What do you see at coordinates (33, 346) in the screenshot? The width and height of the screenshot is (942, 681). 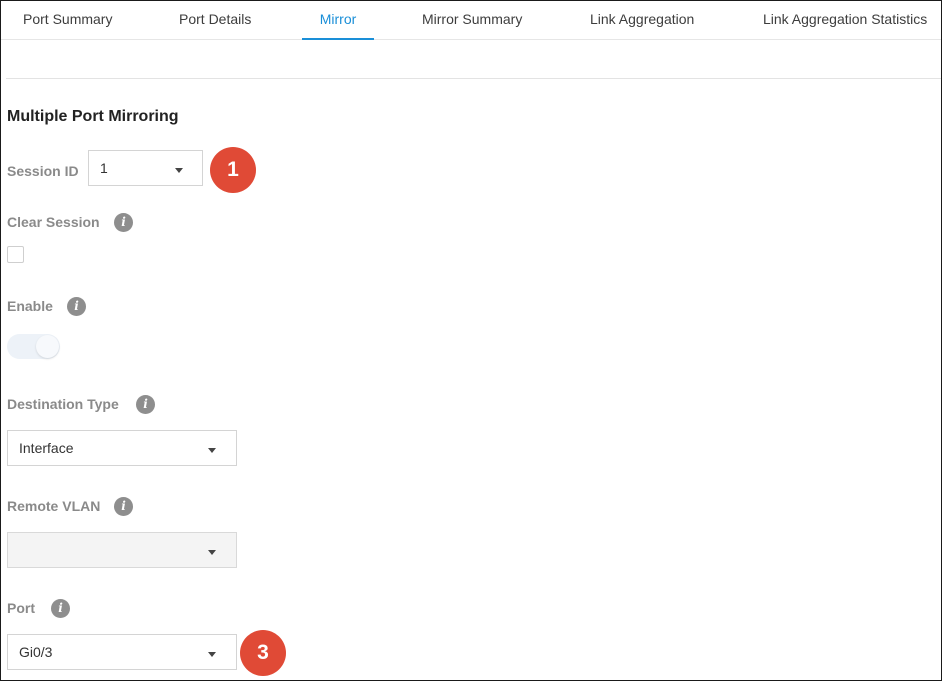 I see `enable-toggle` at bounding box center [33, 346].